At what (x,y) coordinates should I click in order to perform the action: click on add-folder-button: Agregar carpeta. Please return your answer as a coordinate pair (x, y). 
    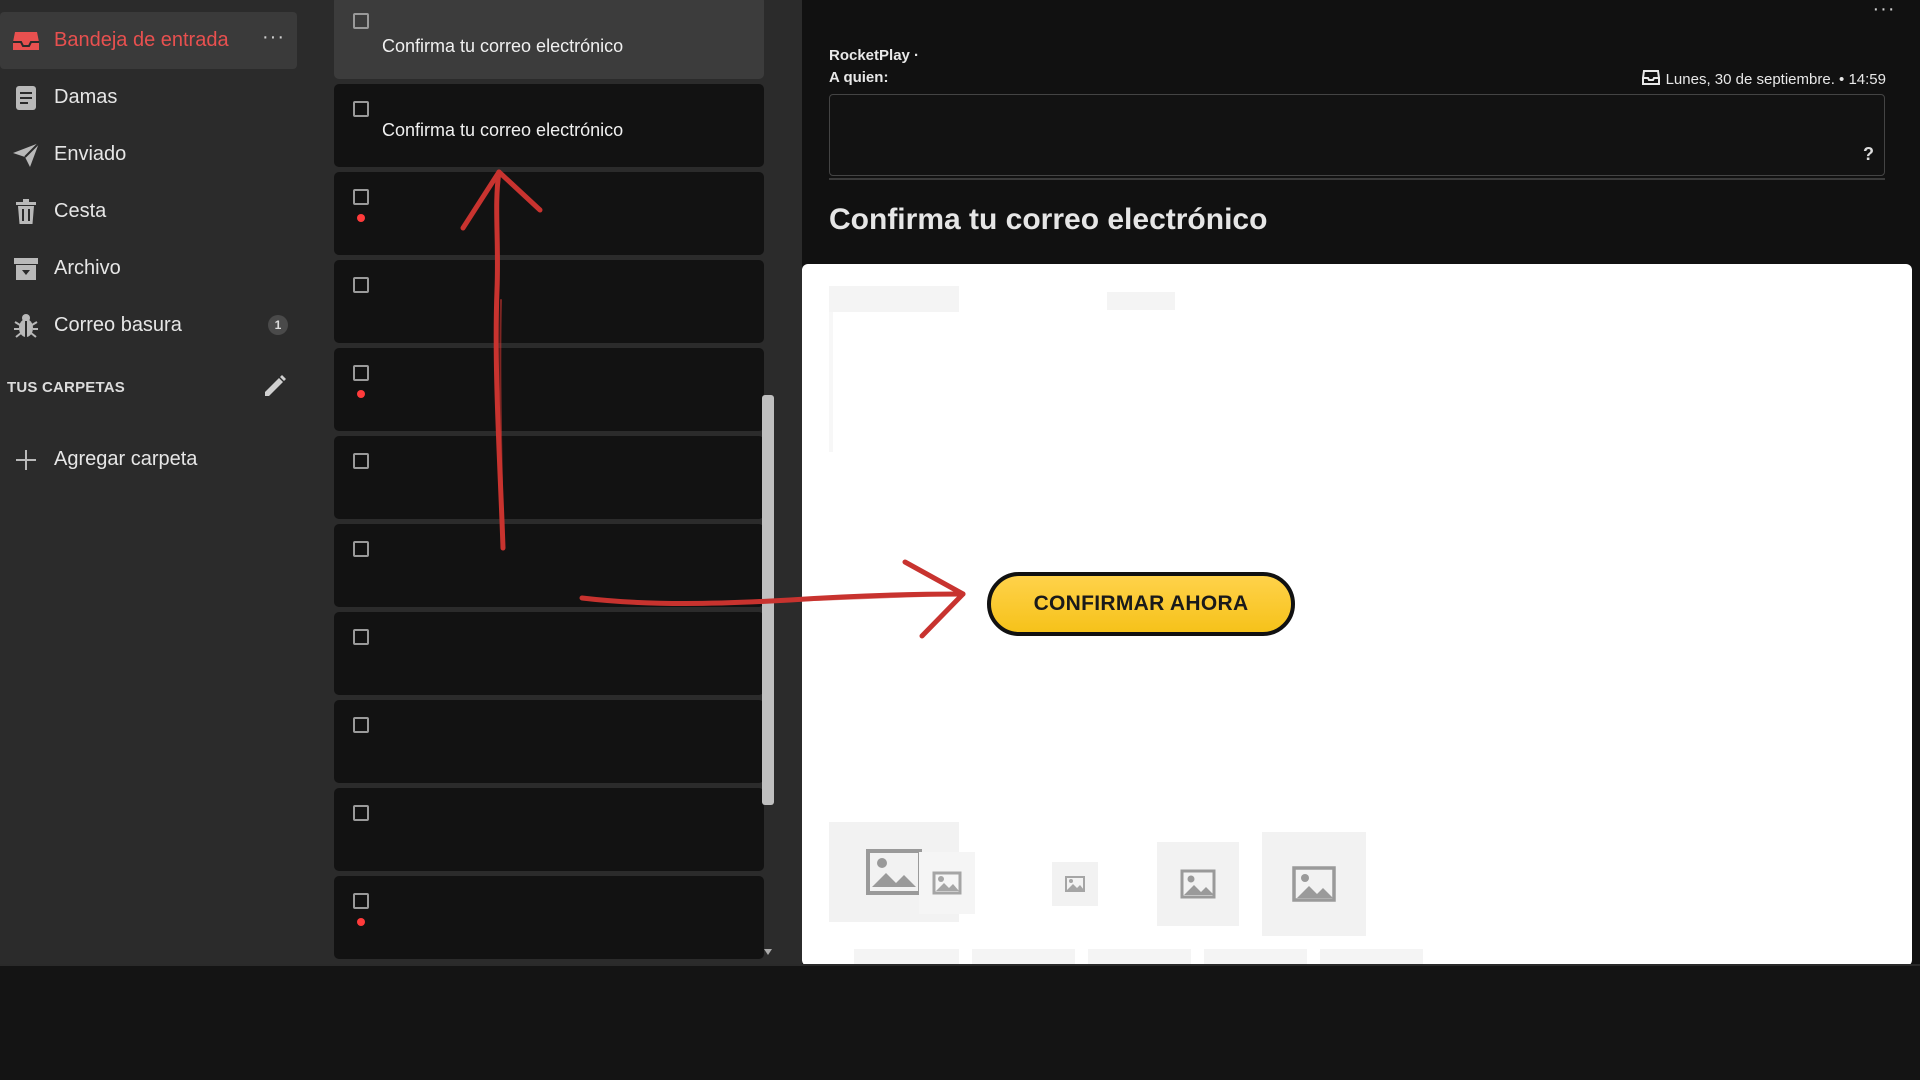
    Looking at the image, I should click on (148, 459).